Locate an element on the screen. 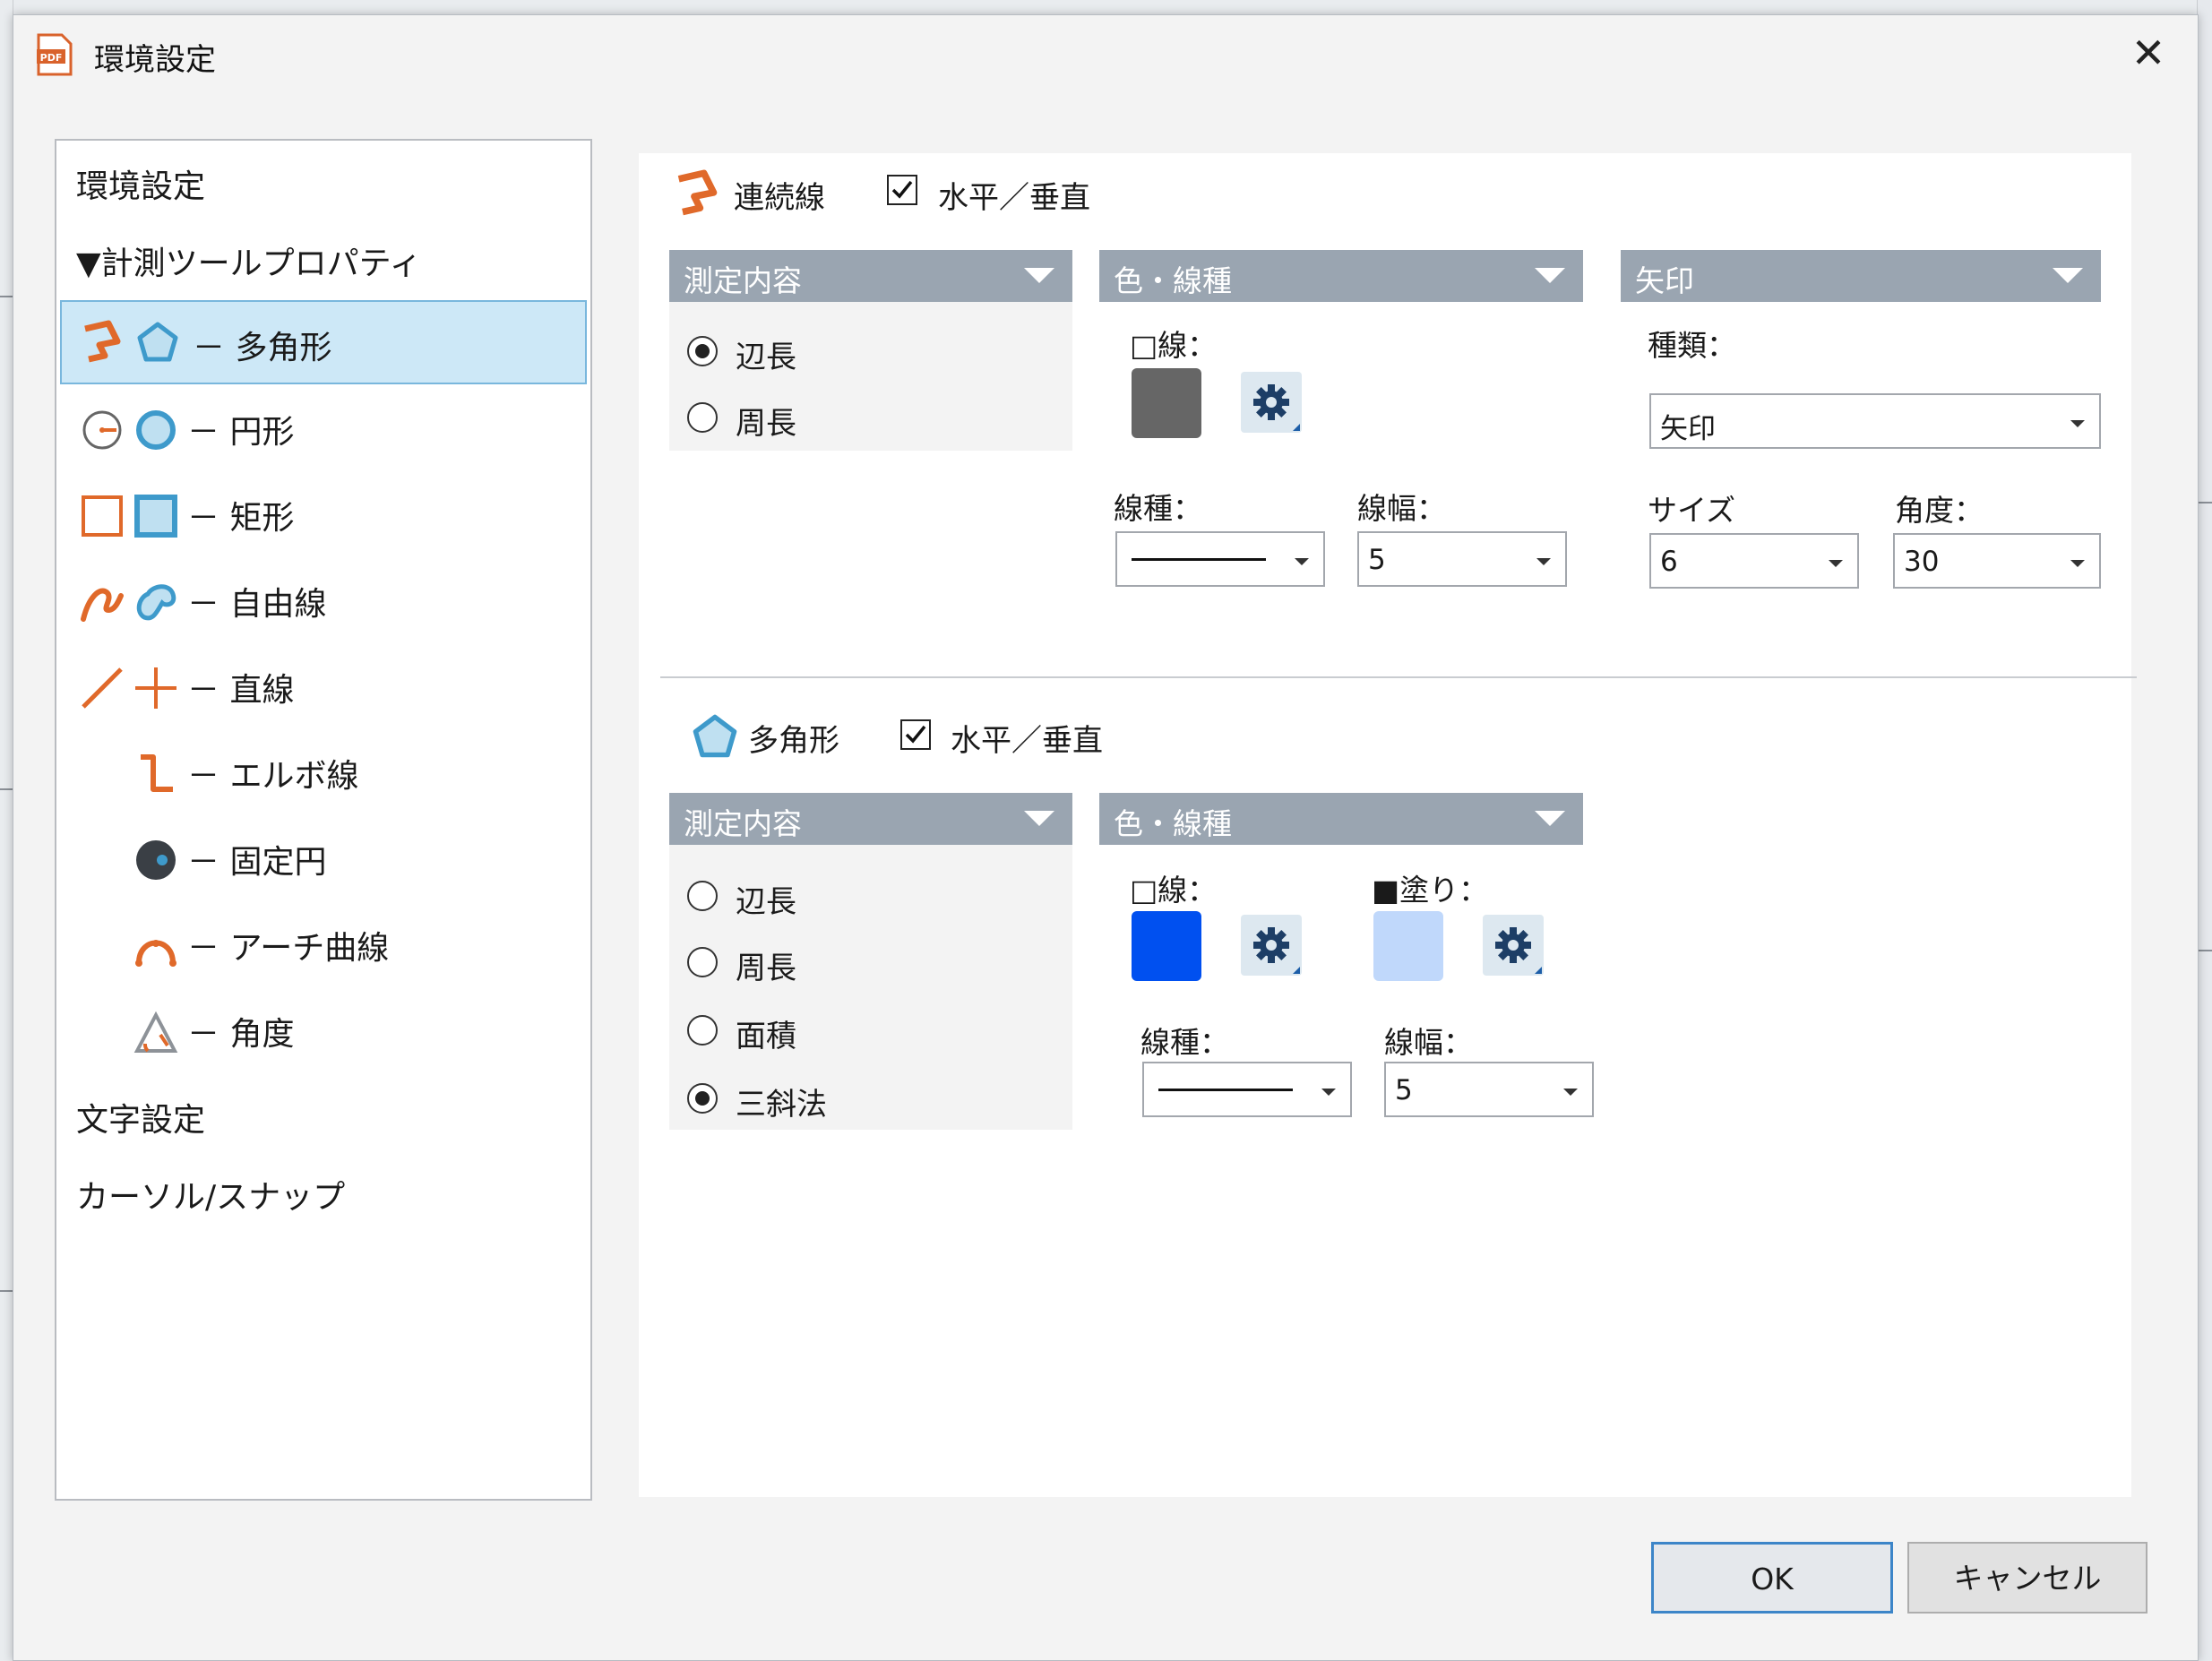  polyline-style-header: 色・線種 is located at coordinates (1341, 276).